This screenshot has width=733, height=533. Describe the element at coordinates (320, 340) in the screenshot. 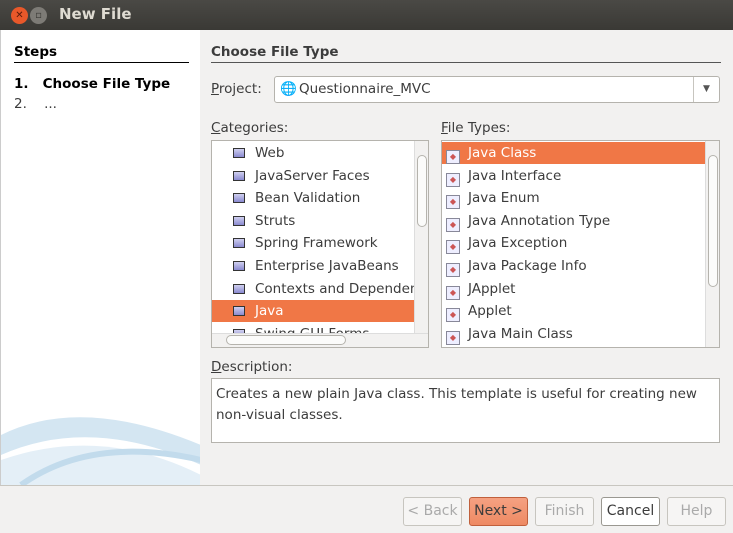

I see `categories-hscrollbar` at that location.